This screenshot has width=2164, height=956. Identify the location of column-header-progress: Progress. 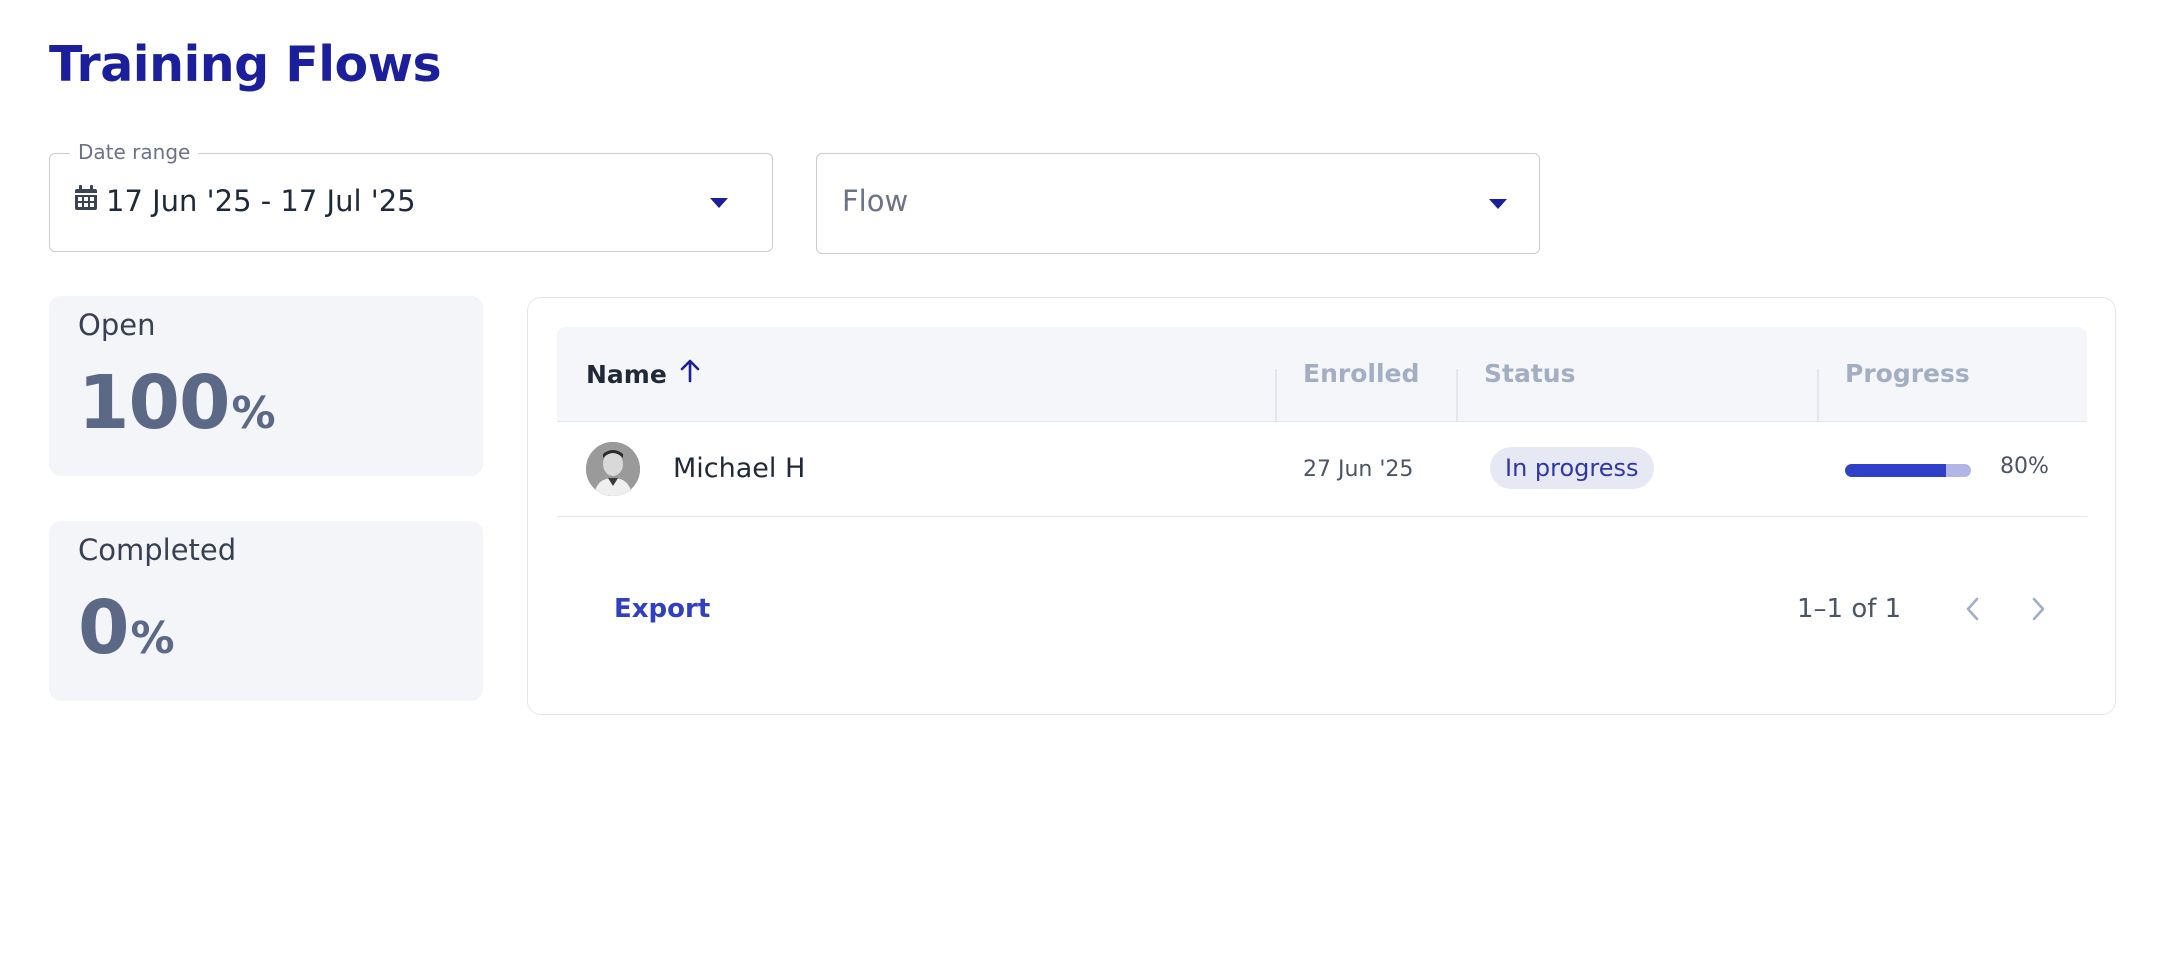
(1907, 373).